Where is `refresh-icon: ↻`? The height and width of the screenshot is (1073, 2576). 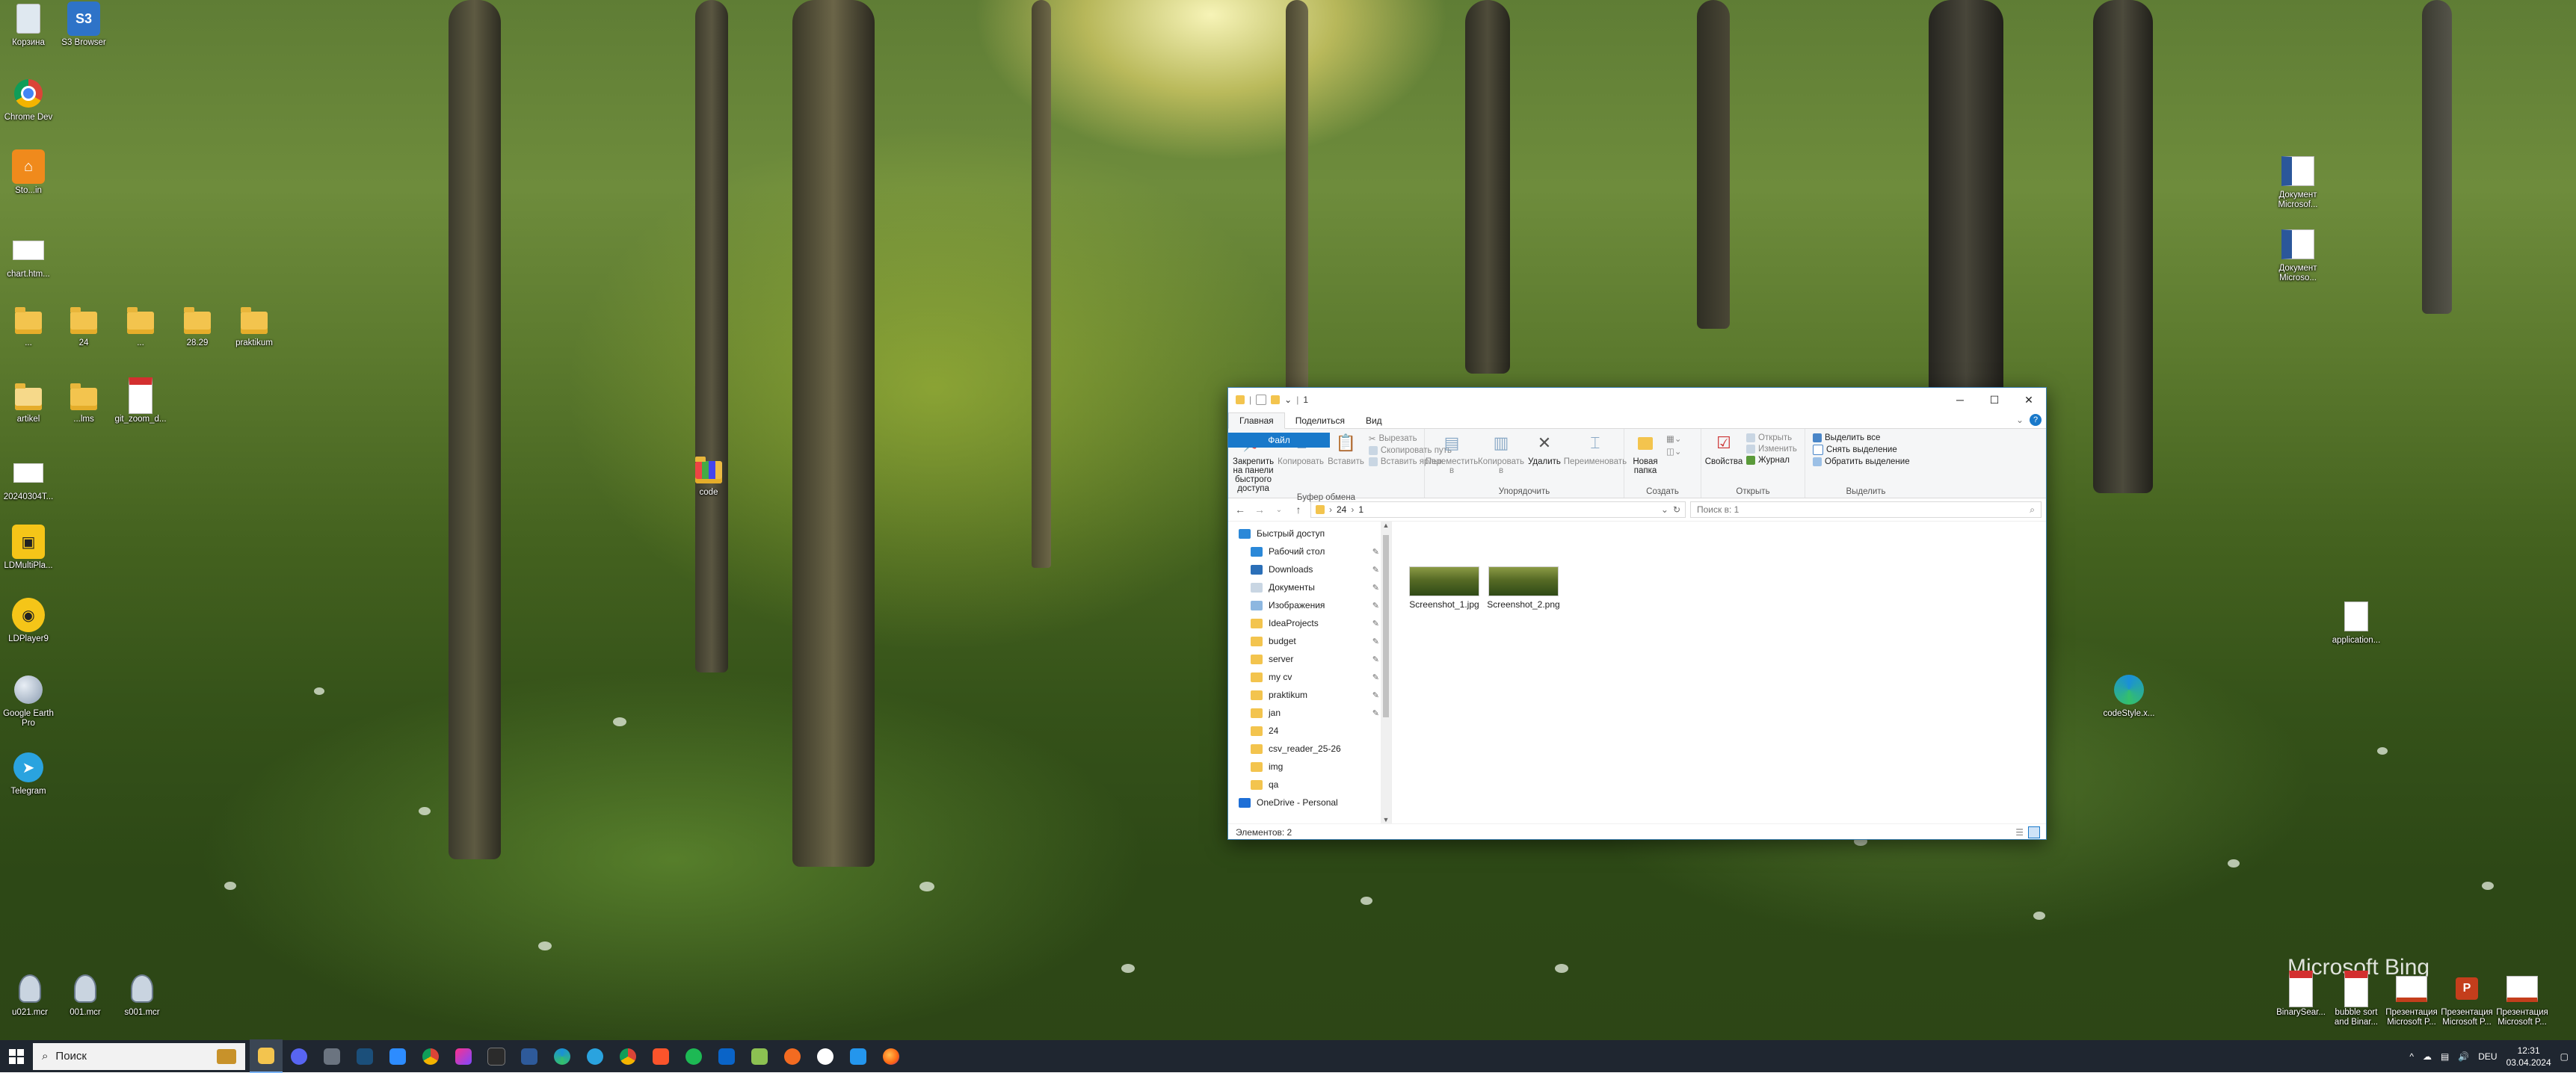
refresh-icon: ↻ is located at coordinates (1676, 510).